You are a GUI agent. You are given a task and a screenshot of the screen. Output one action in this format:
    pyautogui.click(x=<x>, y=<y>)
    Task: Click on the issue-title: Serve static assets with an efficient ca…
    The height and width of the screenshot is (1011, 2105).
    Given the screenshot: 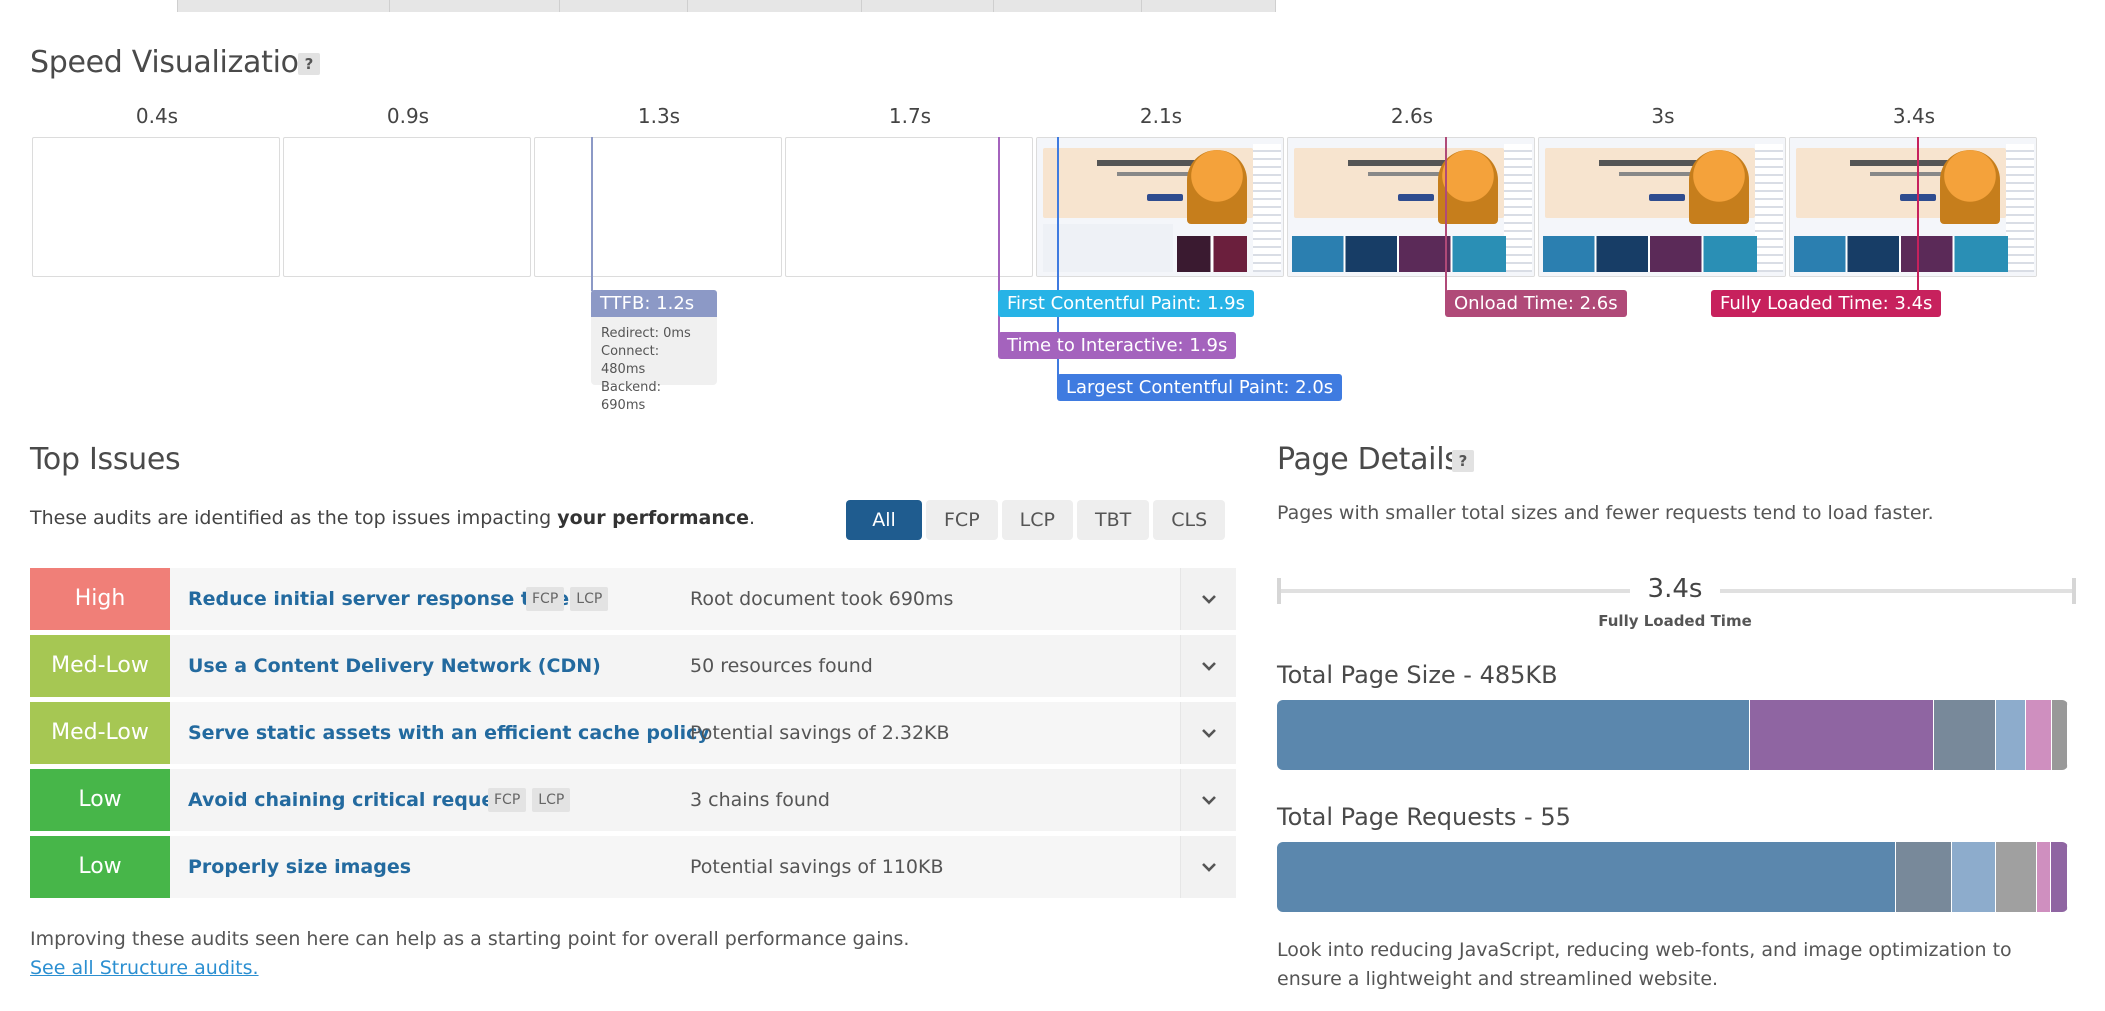 What is the action you would take?
    pyautogui.click(x=449, y=733)
    